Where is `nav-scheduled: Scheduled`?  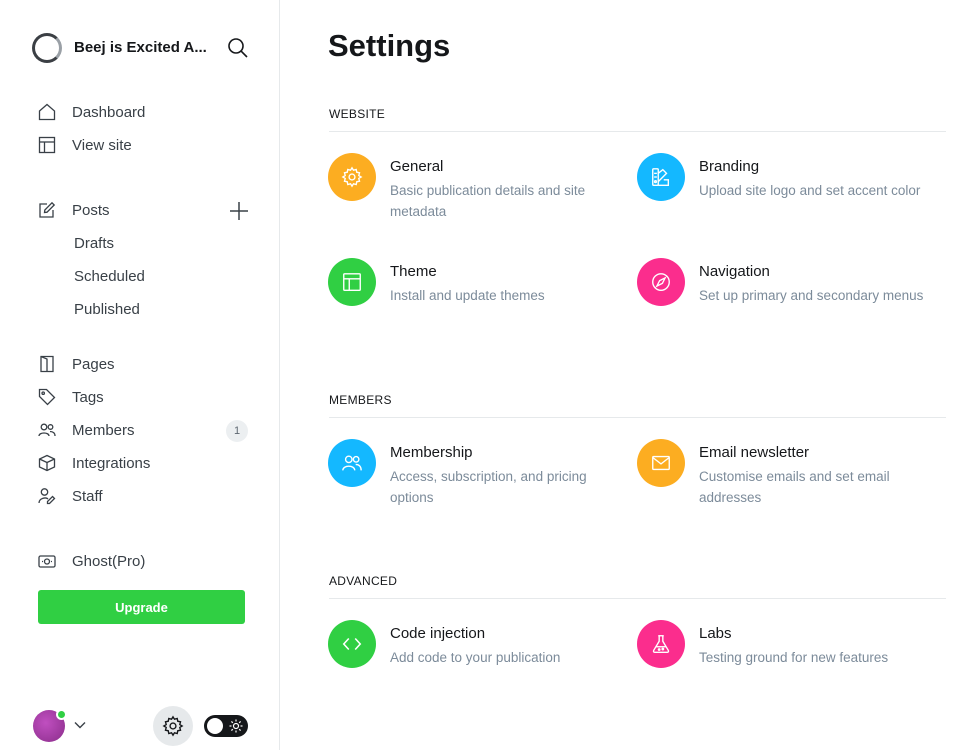 nav-scheduled: Scheduled is located at coordinates (109, 276).